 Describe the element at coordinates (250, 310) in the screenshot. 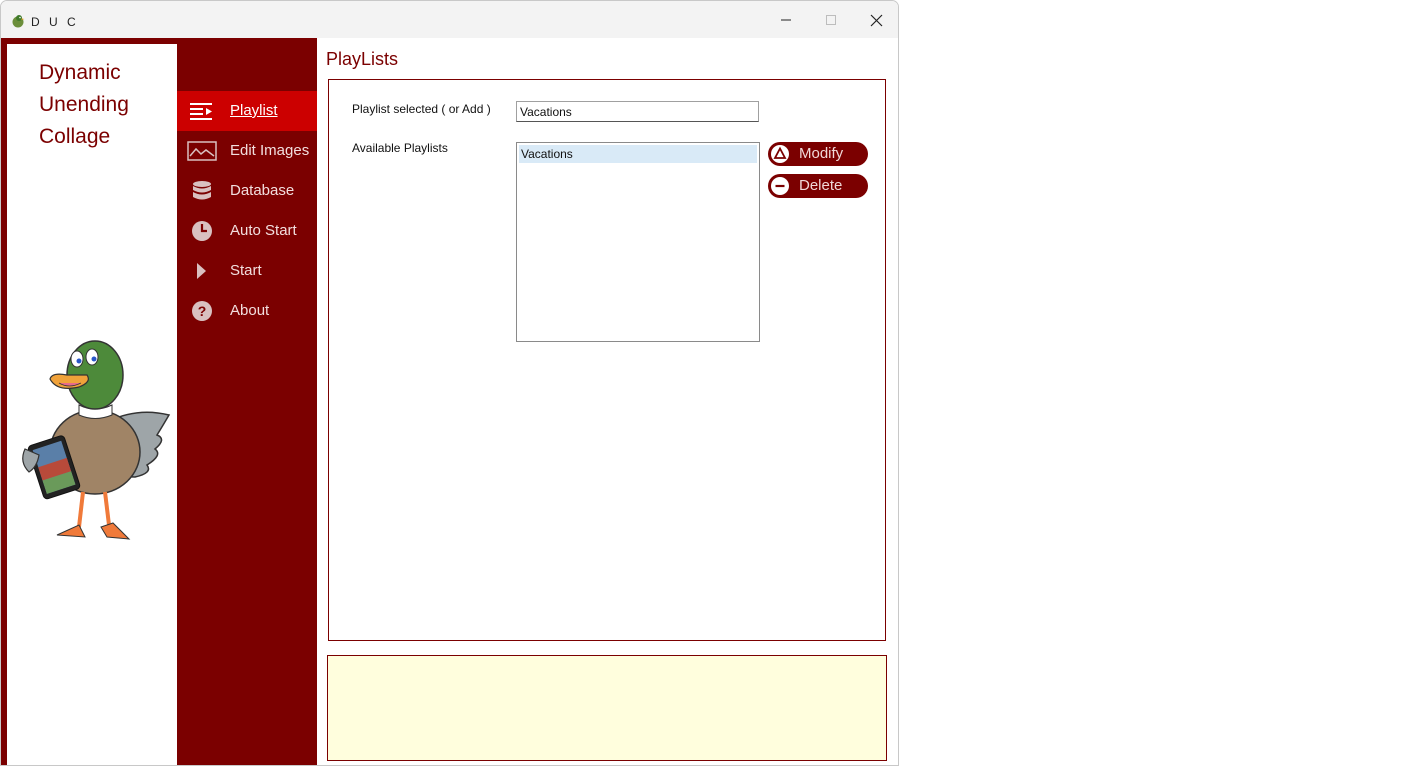

I see `nav-label-about: About` at that location.